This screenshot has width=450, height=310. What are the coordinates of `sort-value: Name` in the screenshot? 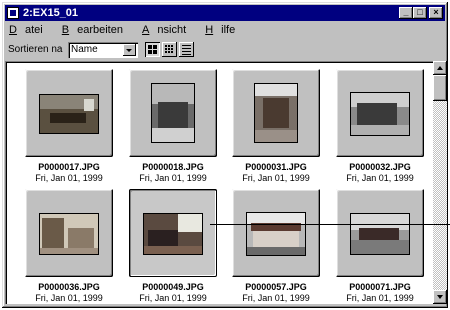 It's located at (84, 49).